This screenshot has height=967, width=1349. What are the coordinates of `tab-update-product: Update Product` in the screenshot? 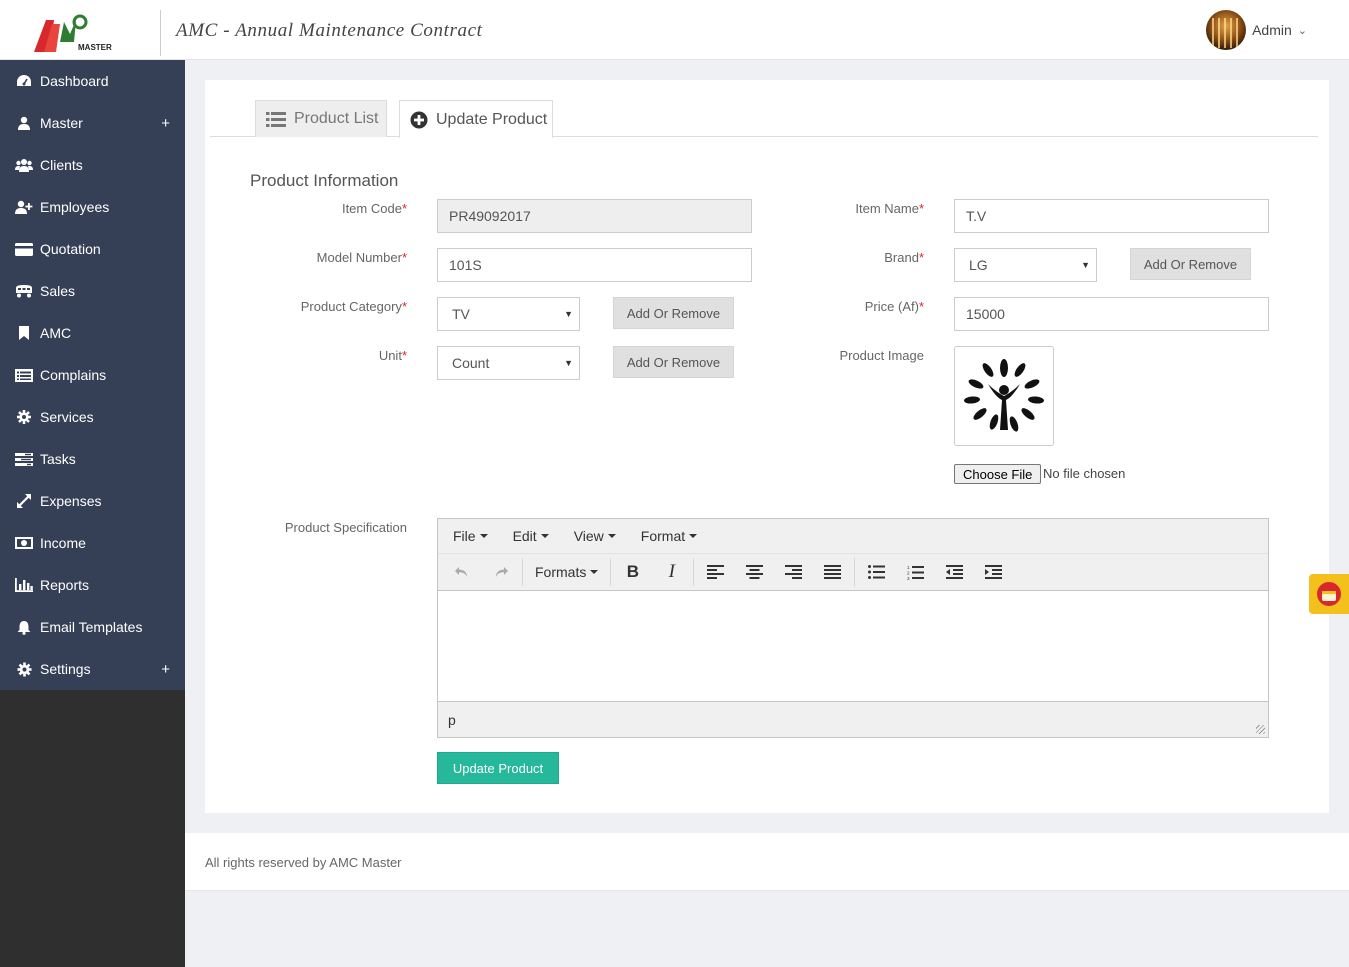 It's located at (476, 119).